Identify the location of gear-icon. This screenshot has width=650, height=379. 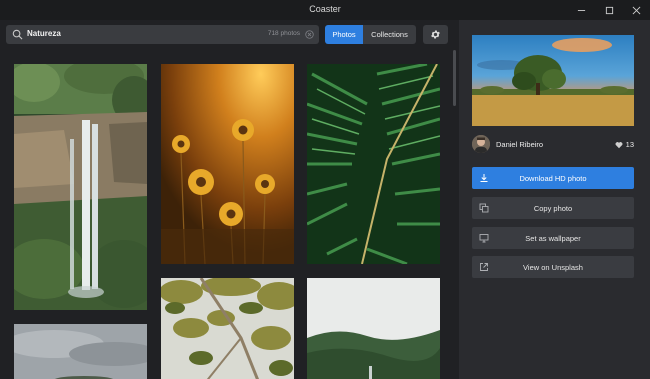
(435, 34).